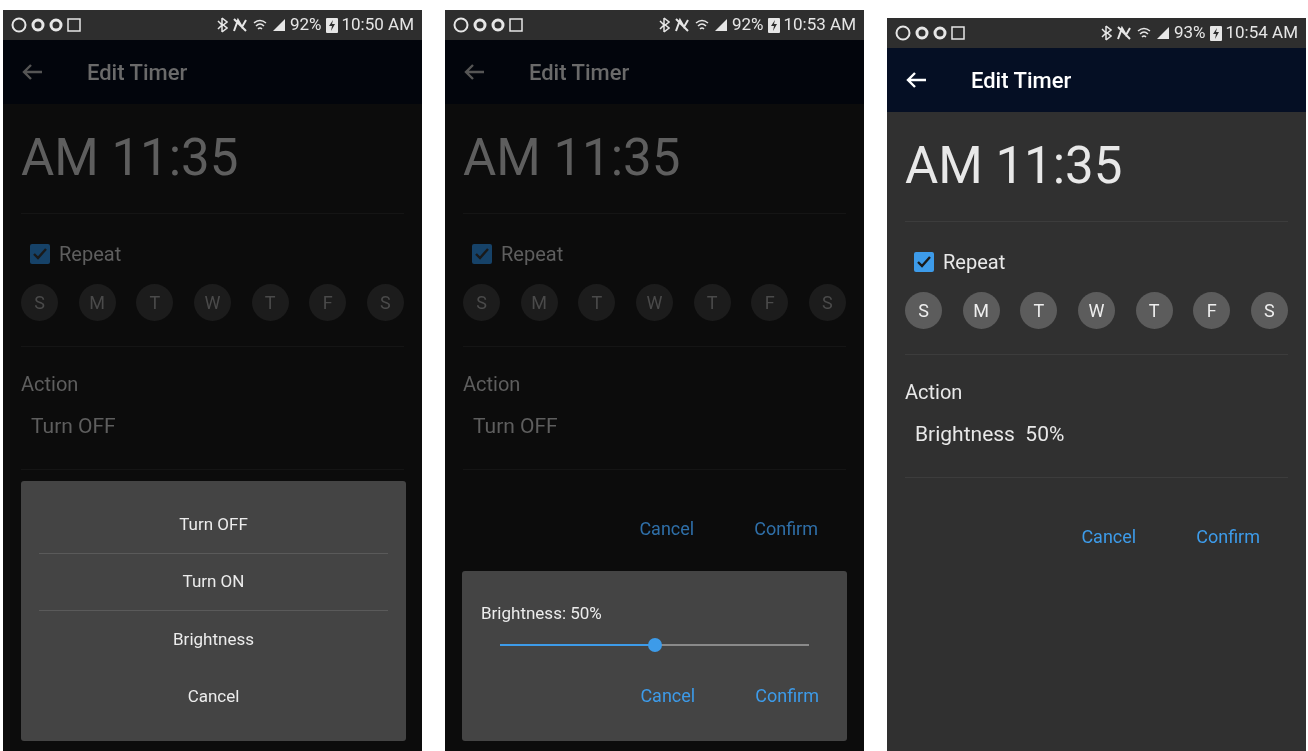  What do you see at coordinates (990, 435) in the screenshot?
I see `action-value: Brightness 50%` at bounding box center [990, 435].